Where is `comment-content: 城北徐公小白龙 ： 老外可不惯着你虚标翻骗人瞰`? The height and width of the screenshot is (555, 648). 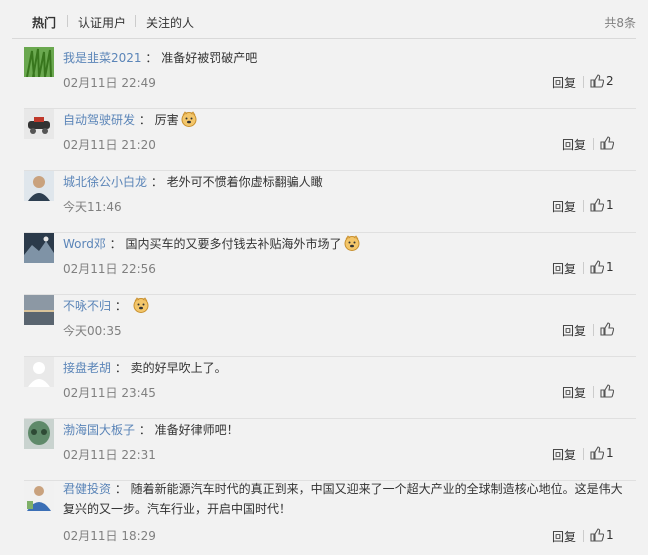 comment-content: 城北徐公小白龙 ： 老外可不惯着你虚标翻骗人瞰 is located at coordinates (193, 181).